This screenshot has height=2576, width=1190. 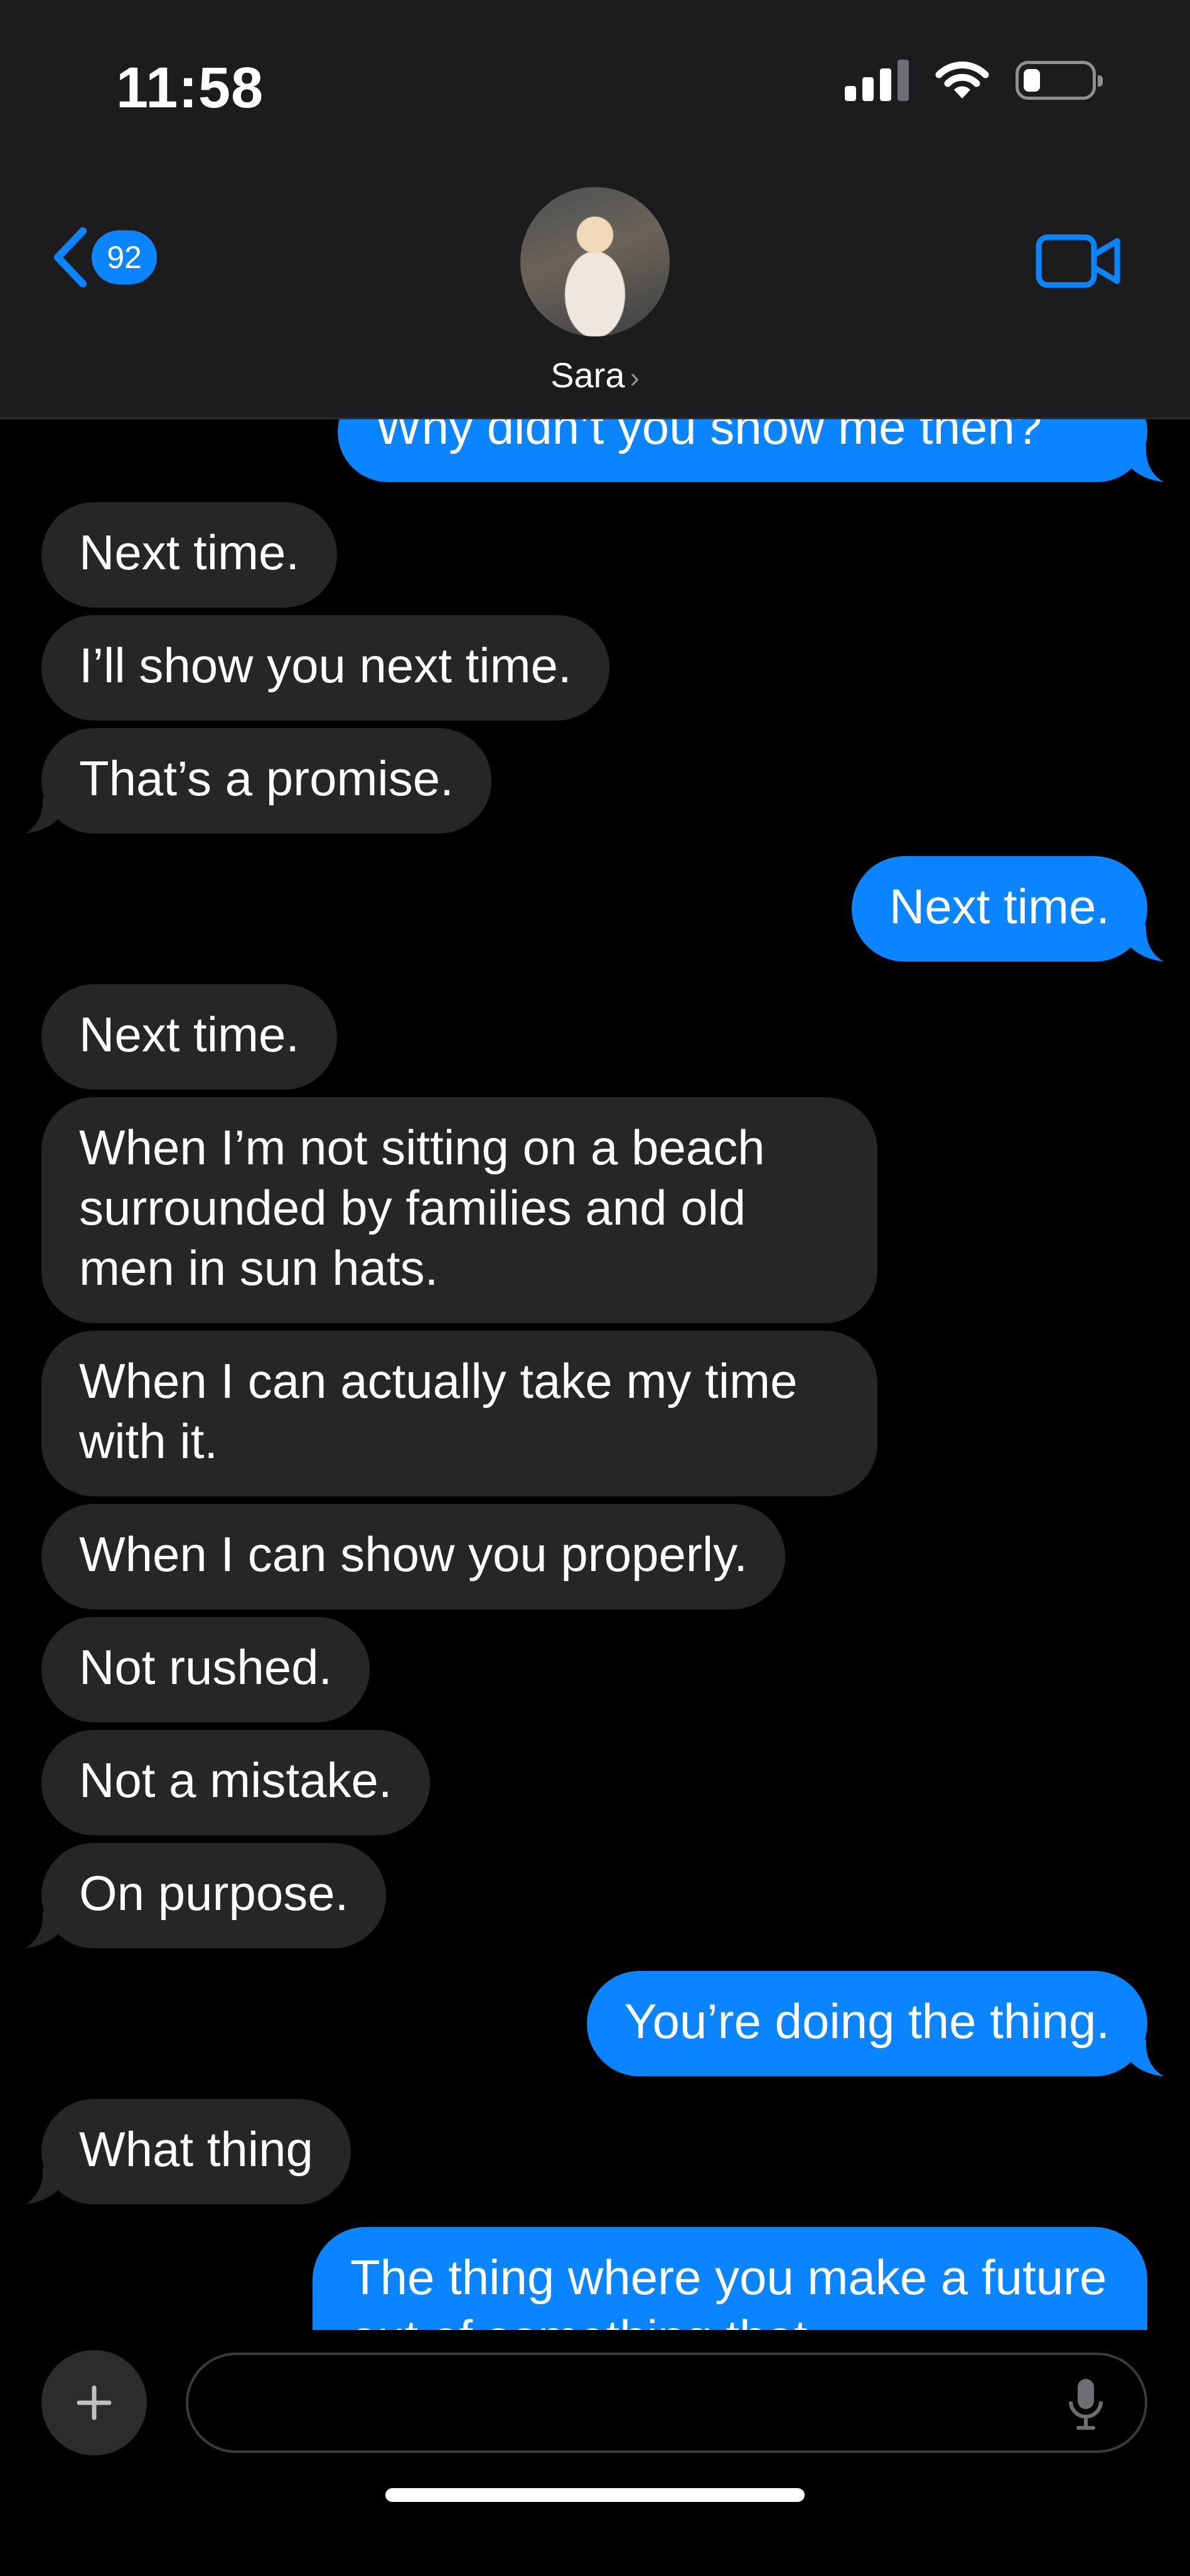 I want to click on message-bubble-incoming: That’s a promise., so click(x=258, y=781).